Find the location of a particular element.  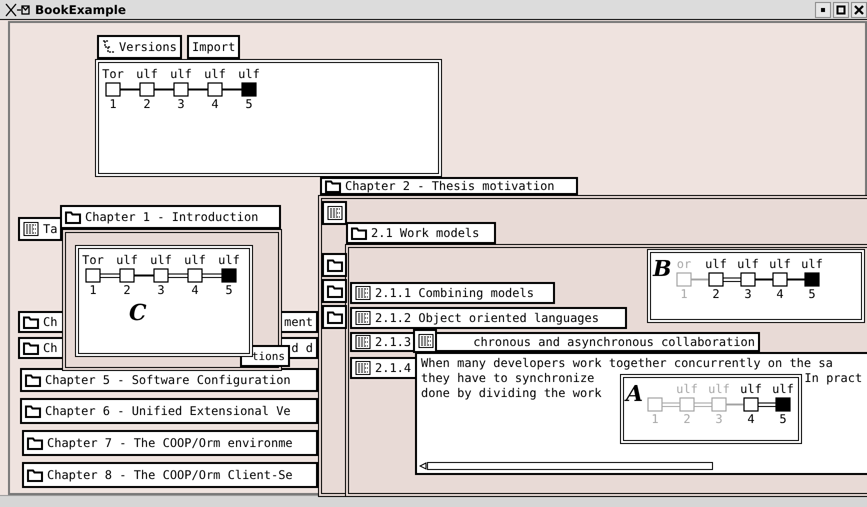

item-label: 2.1 Work models is located at coordinates (425, 233).